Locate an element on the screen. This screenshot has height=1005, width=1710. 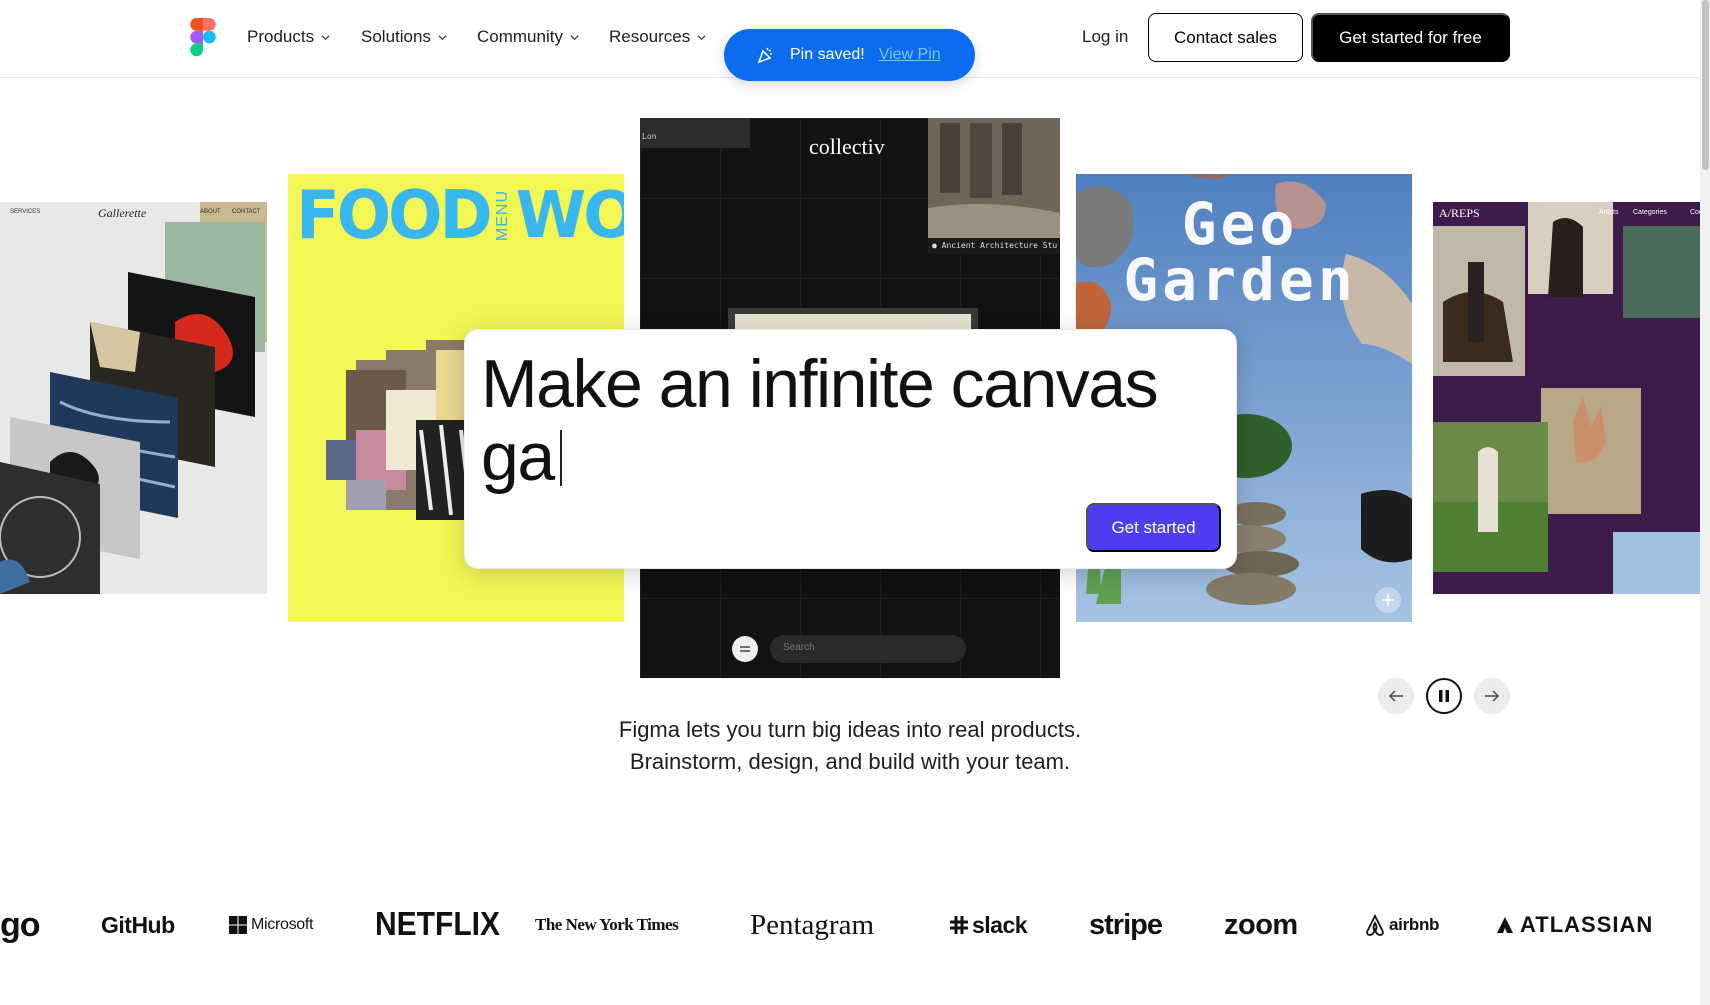
geo-garden-title: Geo Garden is located at coordinates (1240, 252).